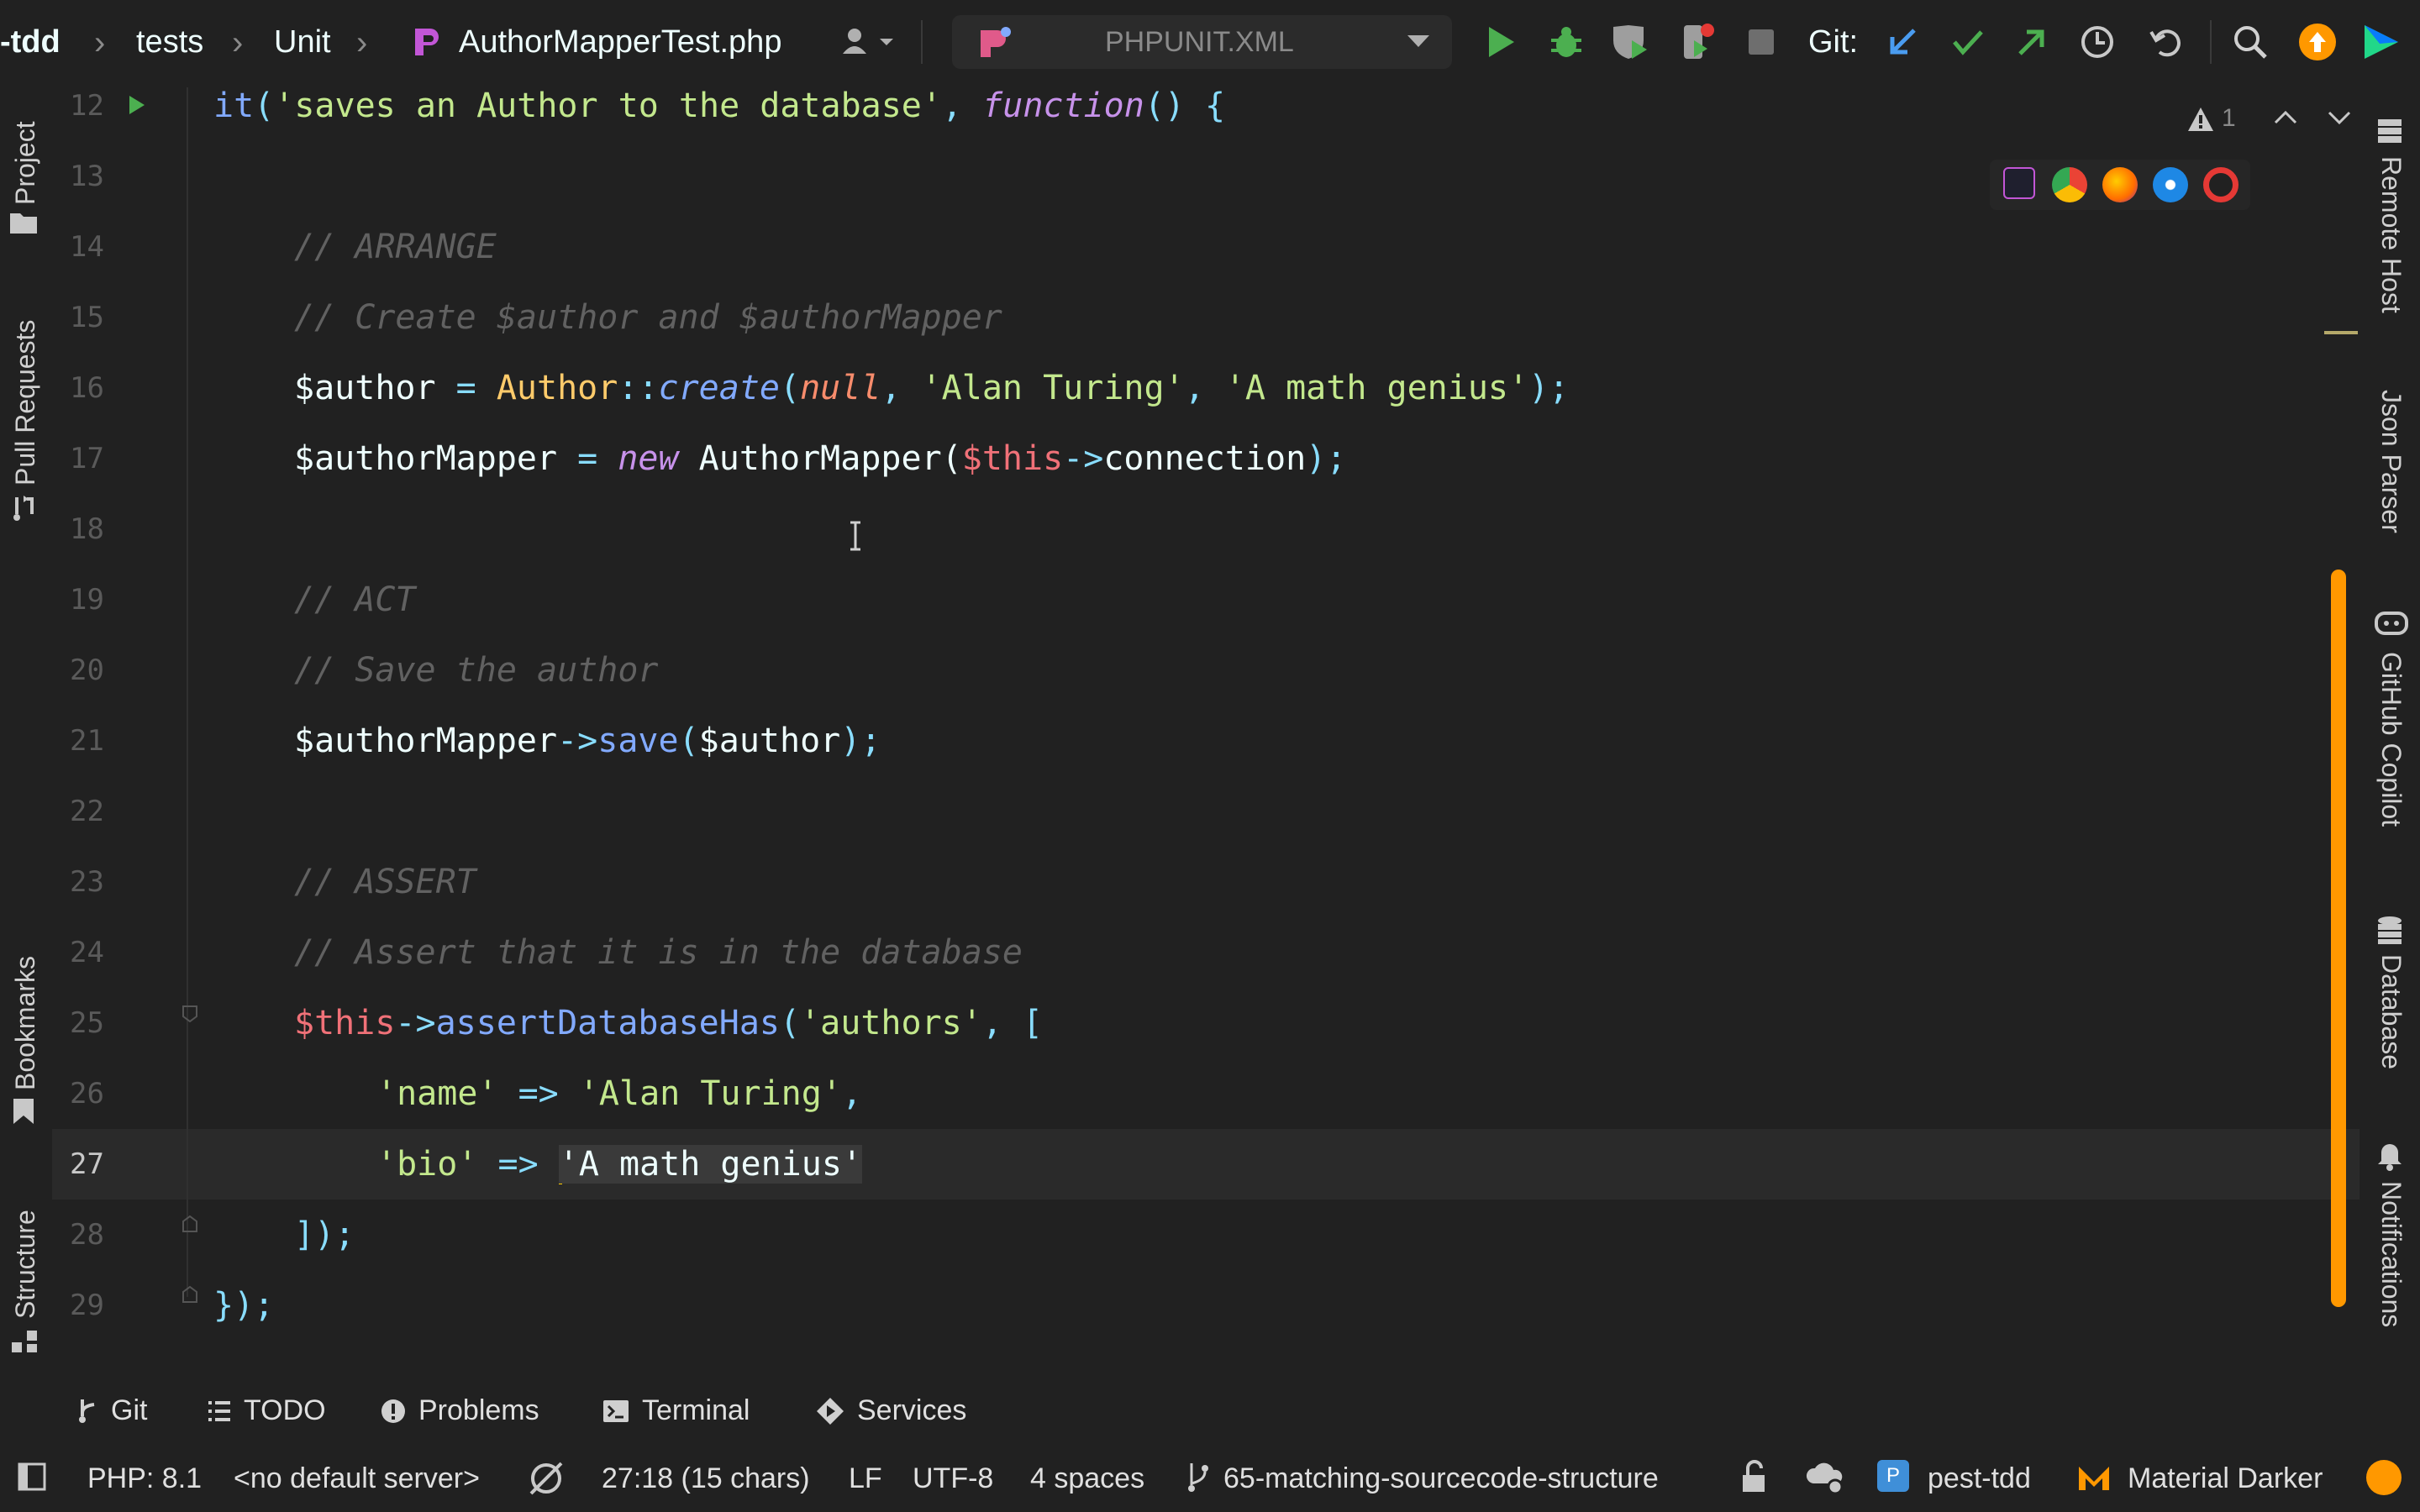 Image resolution: width=2420 pixels, height=1512 pixels. What do you see at coordinates (2170, 184) in the screenshot?
I see `safari-icon` at bounding box center [2170, 184].